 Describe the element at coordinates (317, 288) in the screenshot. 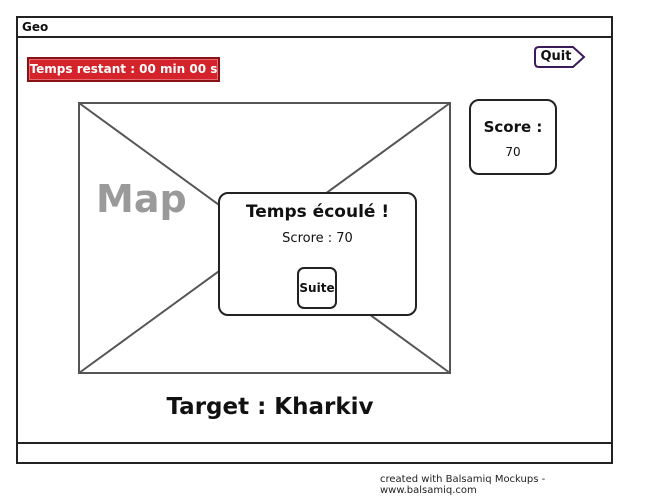

I see `next-button: Suite` at that location.